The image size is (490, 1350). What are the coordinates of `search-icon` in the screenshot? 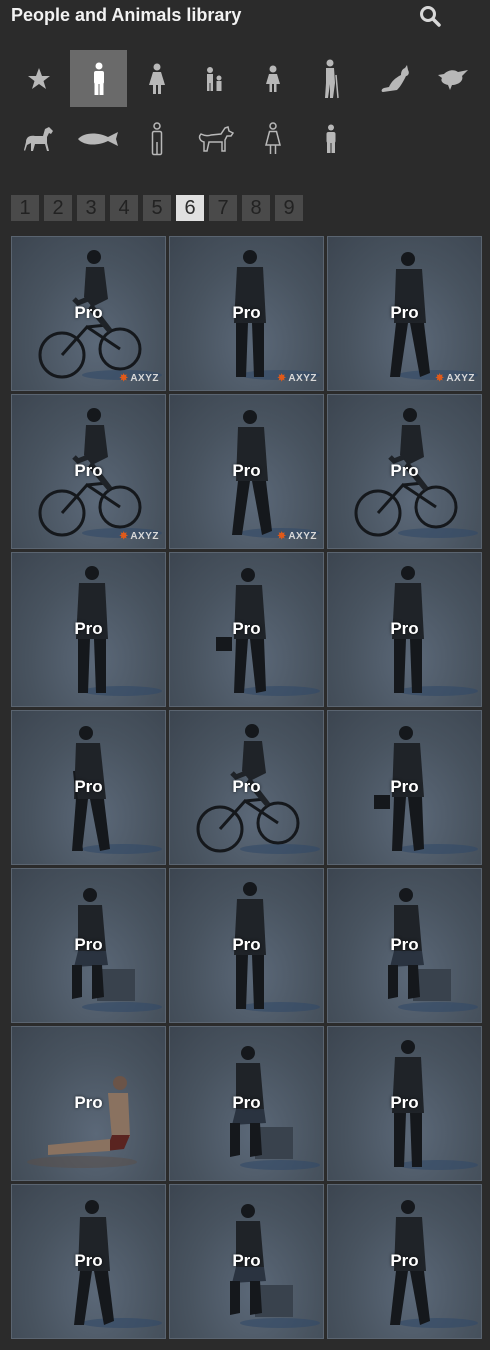 It's located at (430, 16).